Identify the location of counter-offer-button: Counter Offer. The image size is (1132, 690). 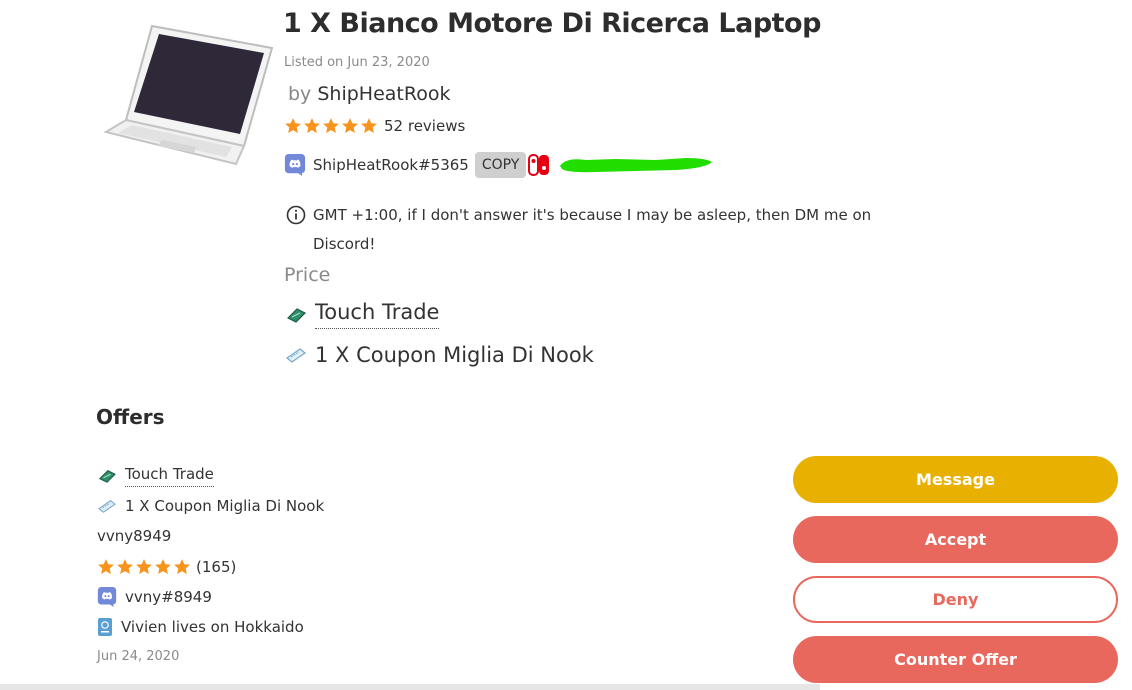
(955, 659).